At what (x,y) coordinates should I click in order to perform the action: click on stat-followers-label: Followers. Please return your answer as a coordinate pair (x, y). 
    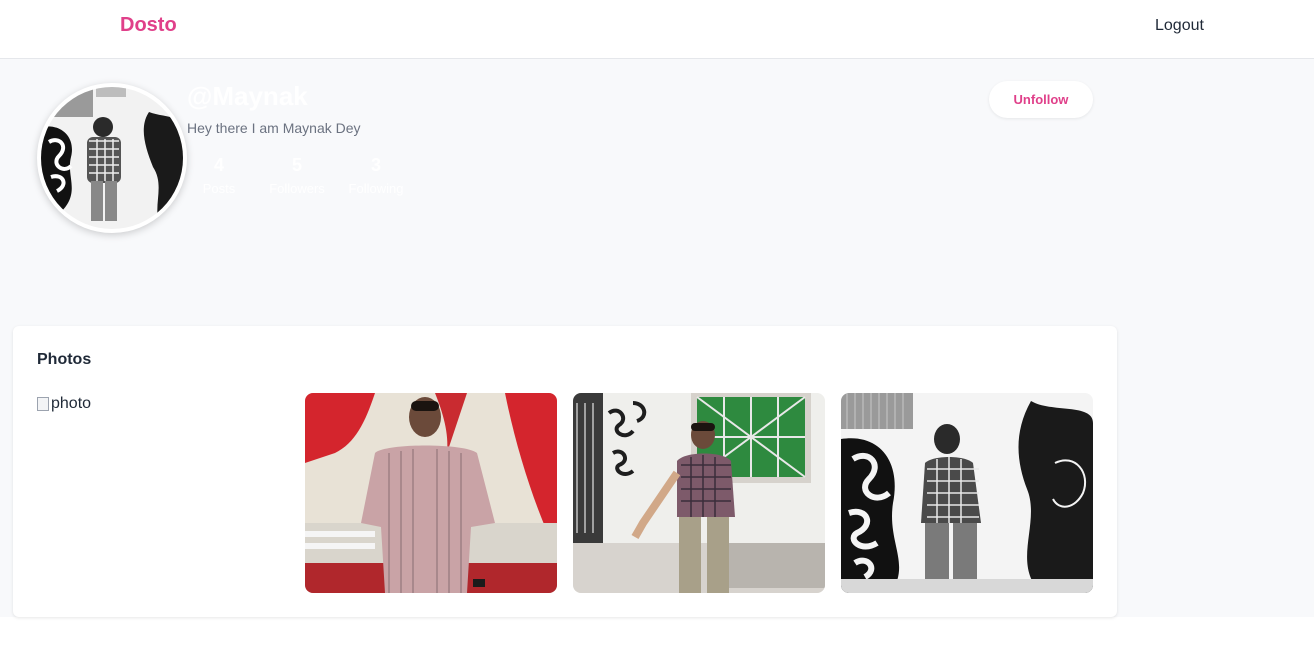
    Looking at the image, I should click on (297, 188).